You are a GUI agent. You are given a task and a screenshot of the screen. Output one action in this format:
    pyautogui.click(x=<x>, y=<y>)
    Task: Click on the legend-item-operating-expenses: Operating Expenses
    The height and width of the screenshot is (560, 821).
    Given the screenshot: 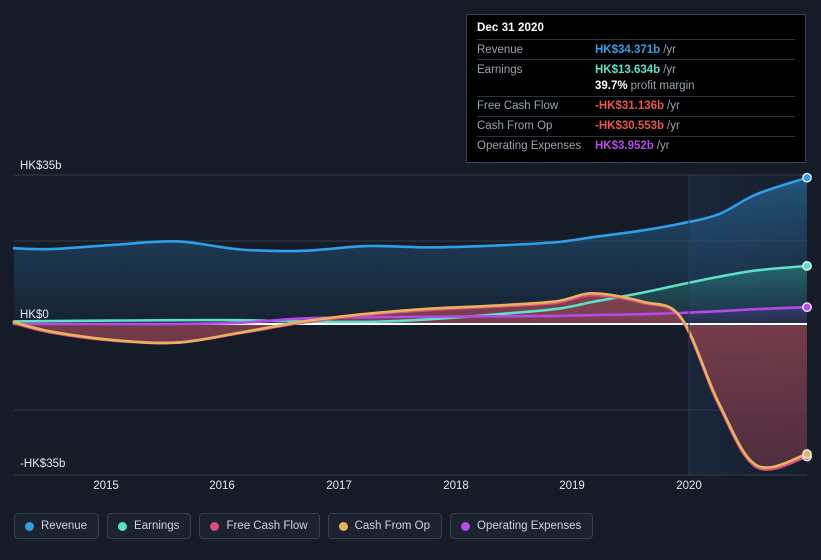 What is the action you would take?
    pyautogui.click(x=522, y=526)
    